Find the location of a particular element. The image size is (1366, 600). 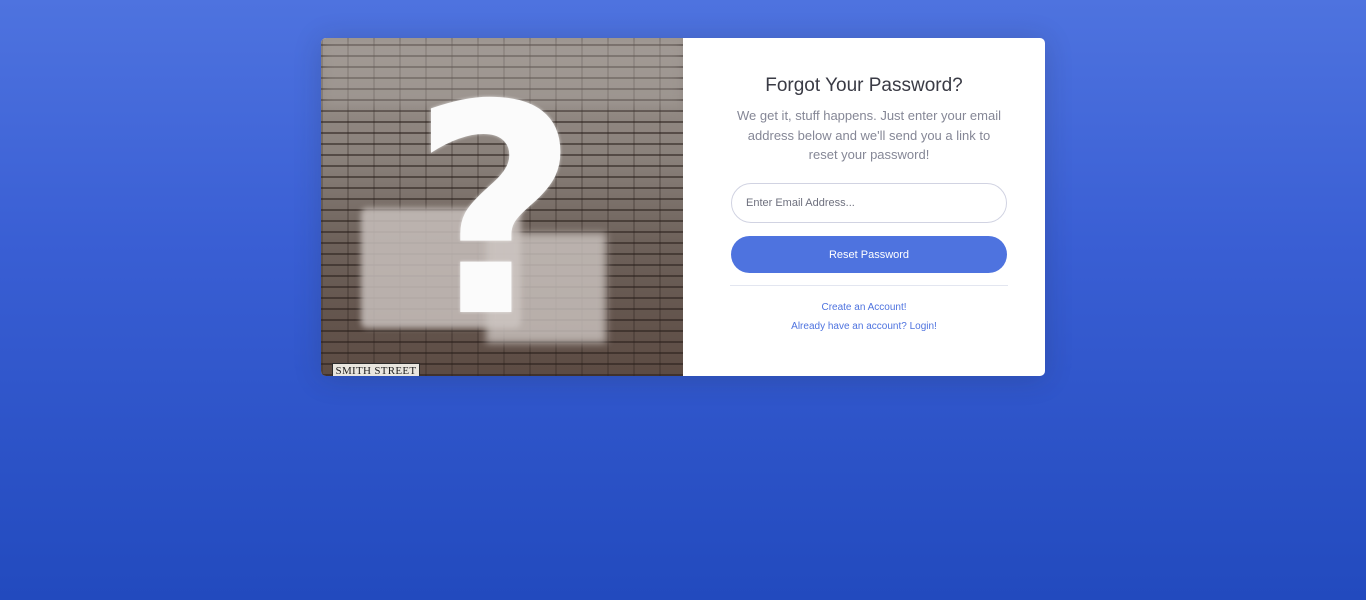

create-account-link: Create an Account! is located at coordinates (864, 307).